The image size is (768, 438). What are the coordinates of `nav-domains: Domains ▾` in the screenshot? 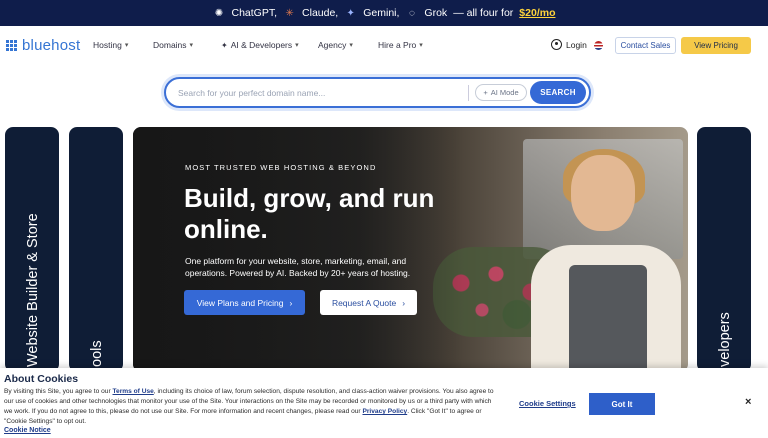 It's located at (173, 45).